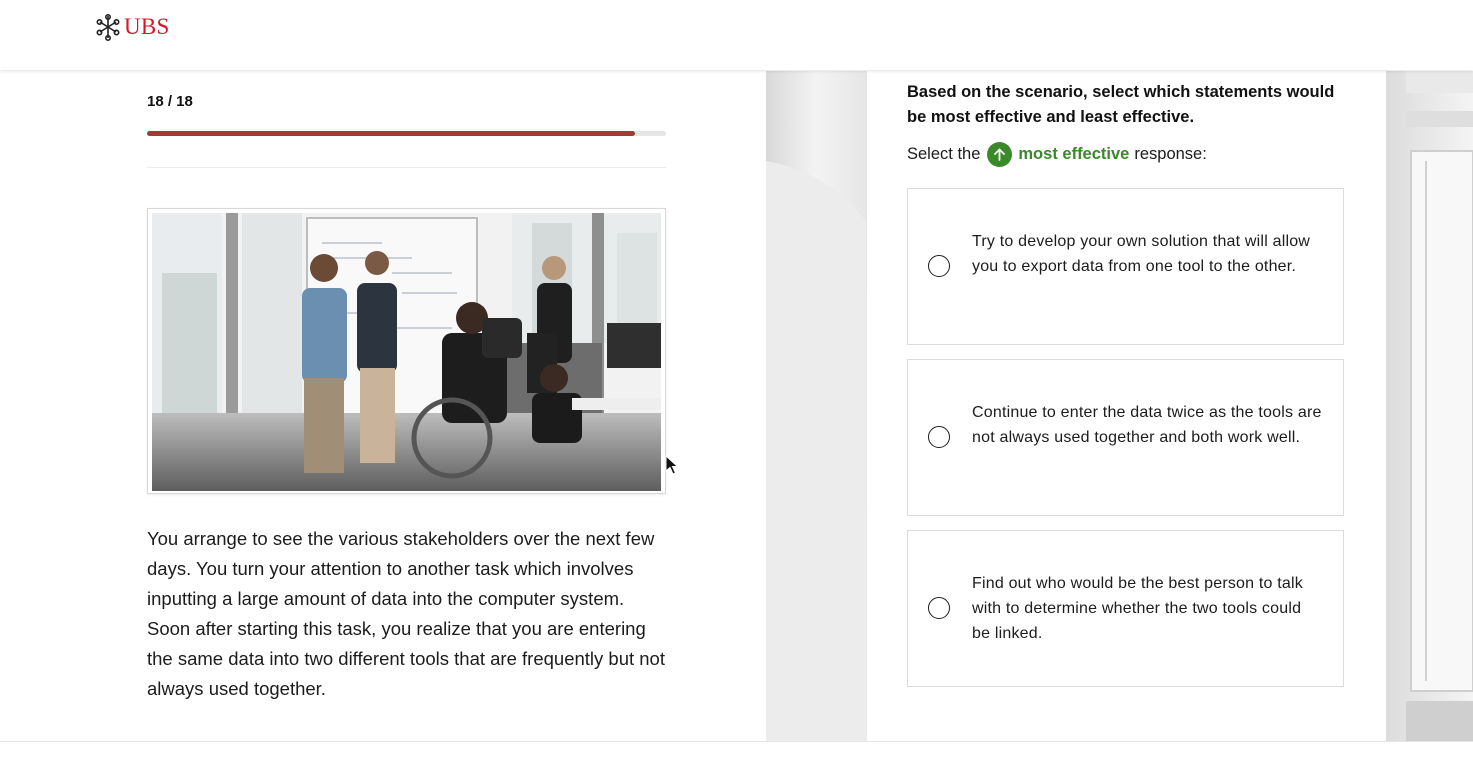  What do you see at coordinates (406, 167) in the screenshot?
I see `divider` at bounding box center [406, 167].